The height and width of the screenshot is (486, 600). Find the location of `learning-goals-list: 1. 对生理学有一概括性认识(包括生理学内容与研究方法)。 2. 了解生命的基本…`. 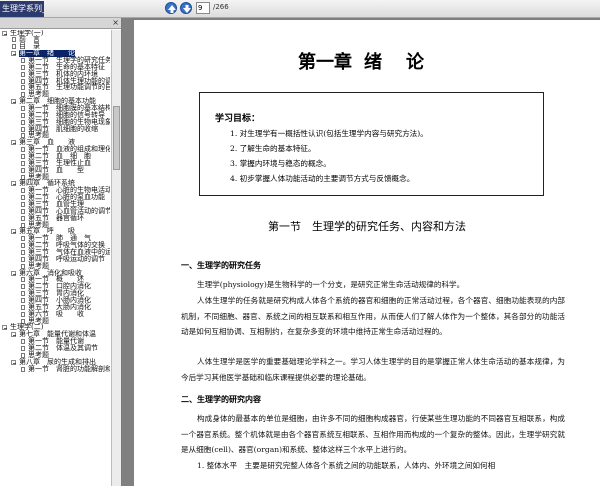

learning-goals-list: 1. 对生理学有一概括性认识(包括生理学内容与研究方法)。 2. 了解生命的基本… is located at coordinates (329, 156).